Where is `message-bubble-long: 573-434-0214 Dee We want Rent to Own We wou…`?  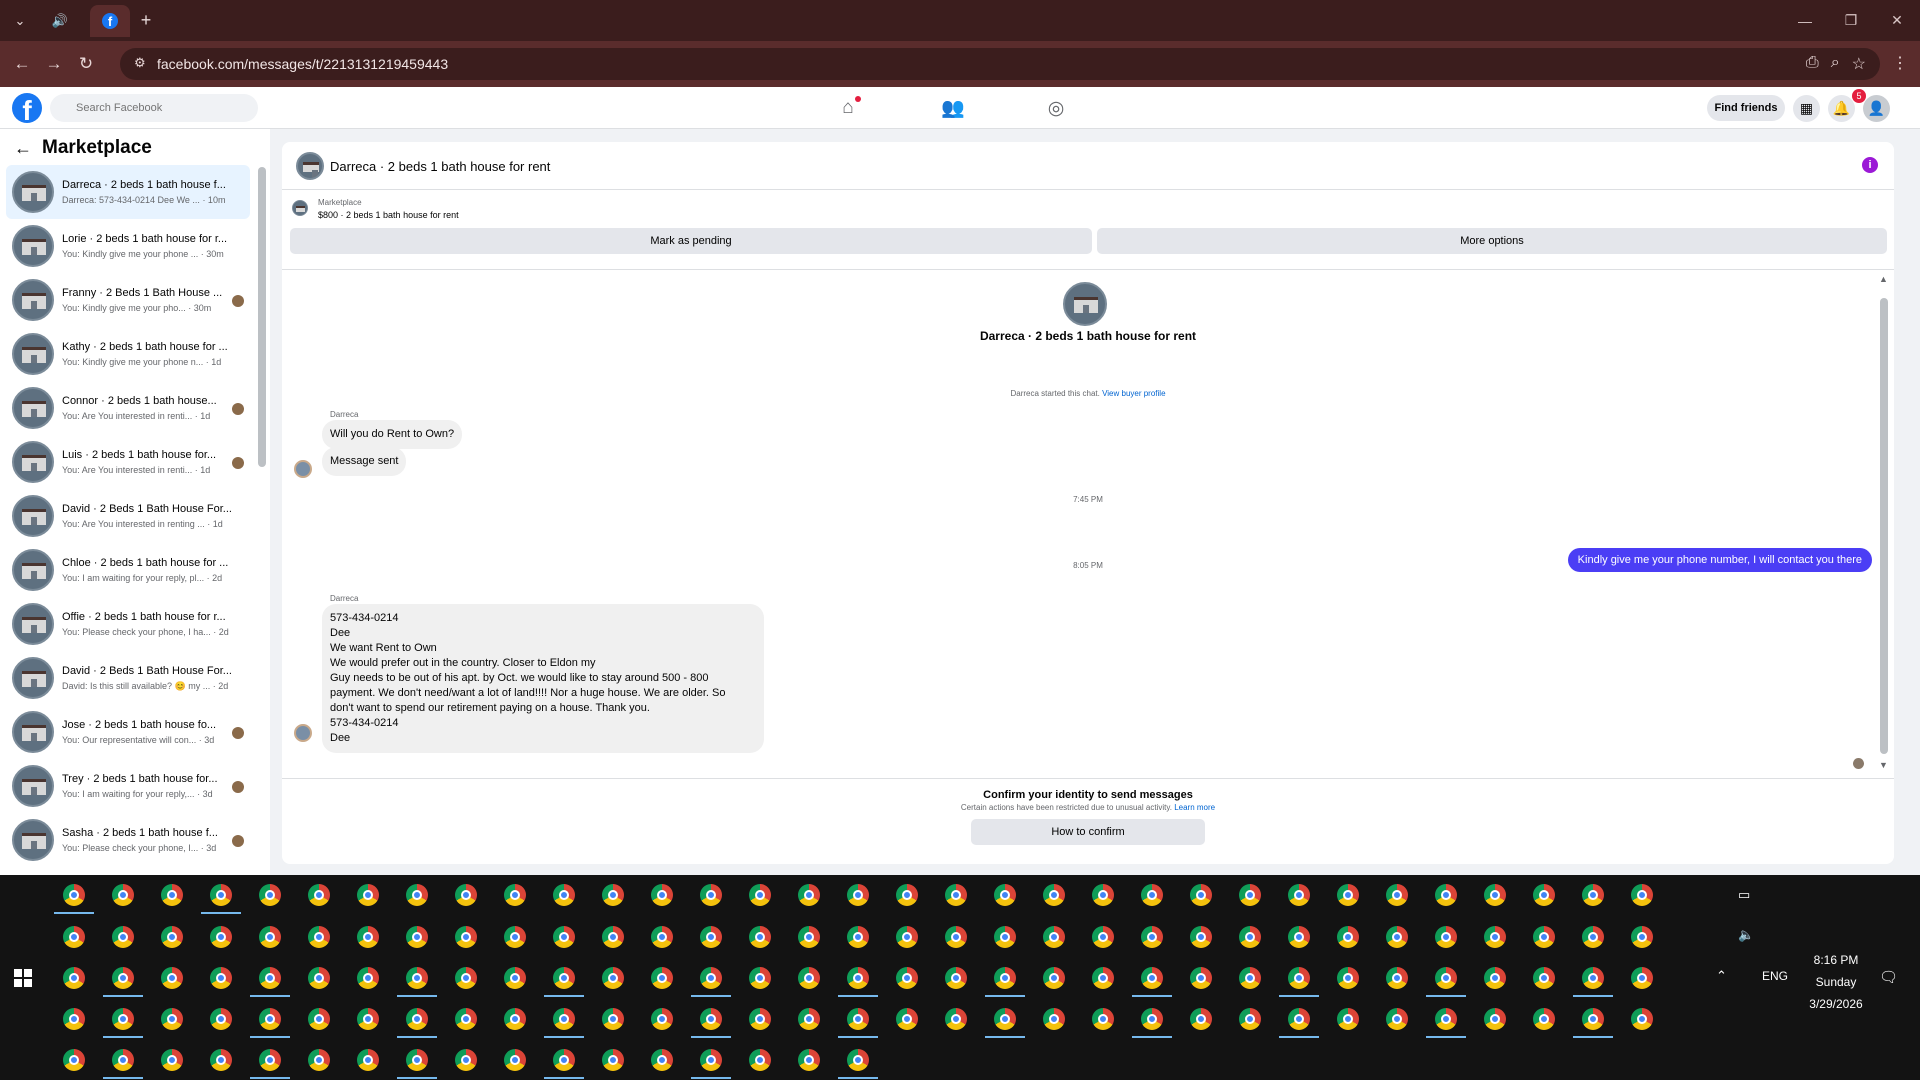 message-bubble-long: 573-434-0214 Dee We want Rent to Own We wou… is located at coordinates (543, 678).